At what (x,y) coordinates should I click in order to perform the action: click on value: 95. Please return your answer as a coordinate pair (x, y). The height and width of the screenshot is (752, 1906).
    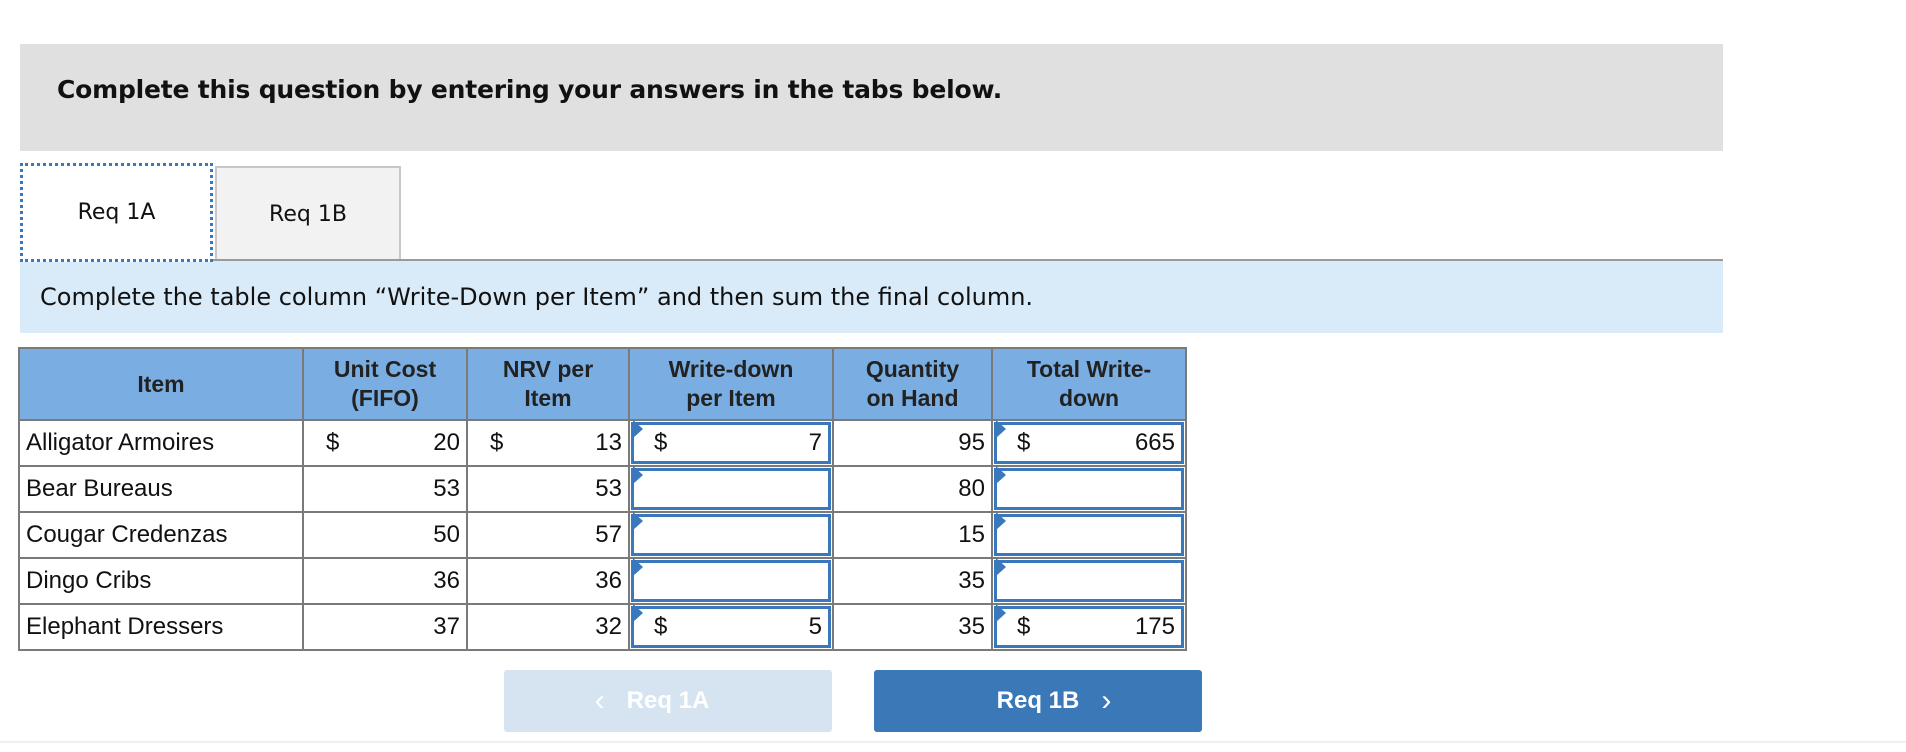
    Looking at the image, I should click on (912, 443).